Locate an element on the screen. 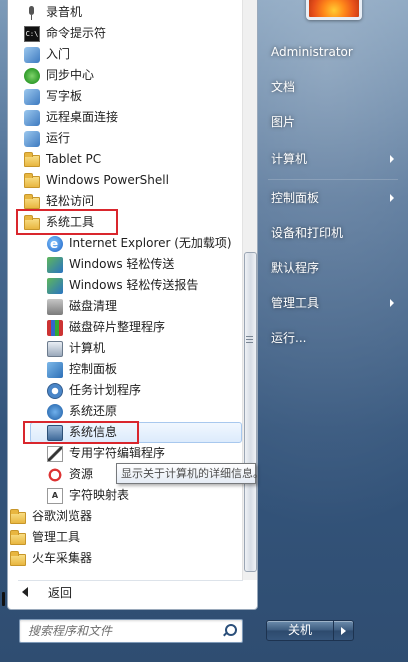 This screenshot has height=662, width=408. wordpad-icon is located at coordinates (32, 96).